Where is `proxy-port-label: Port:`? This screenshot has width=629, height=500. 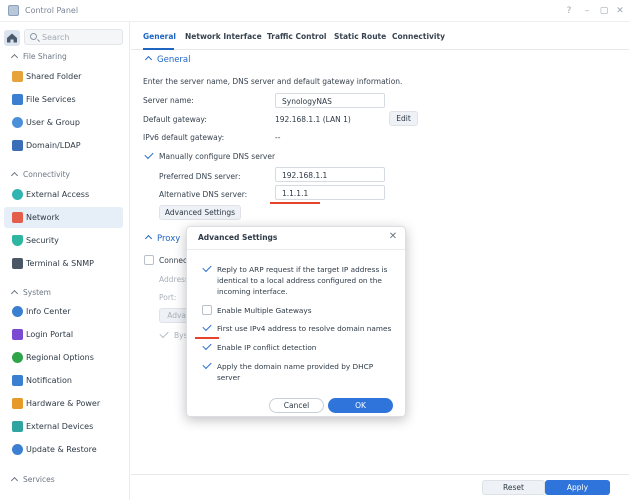 proxy-port-label: Port: is located at coordinates (168, 297).